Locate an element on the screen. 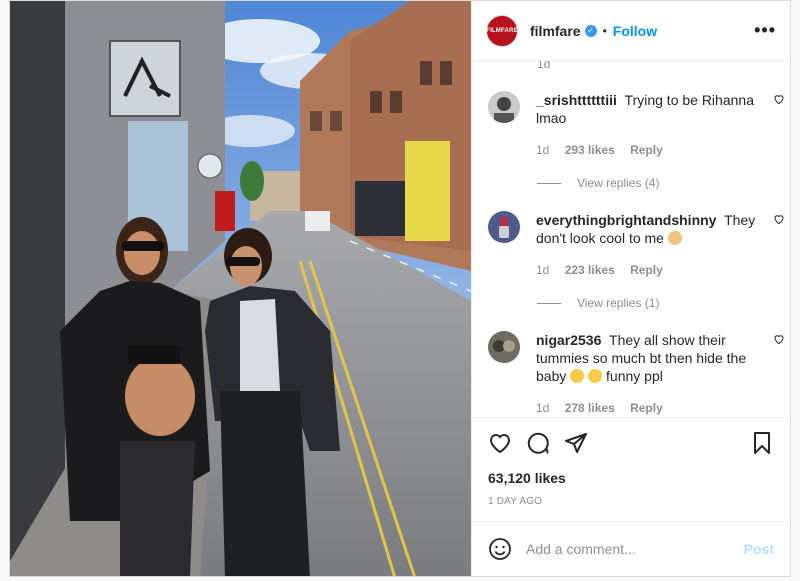  comment-likes: 223 likes is located at coordinates (590, 270).